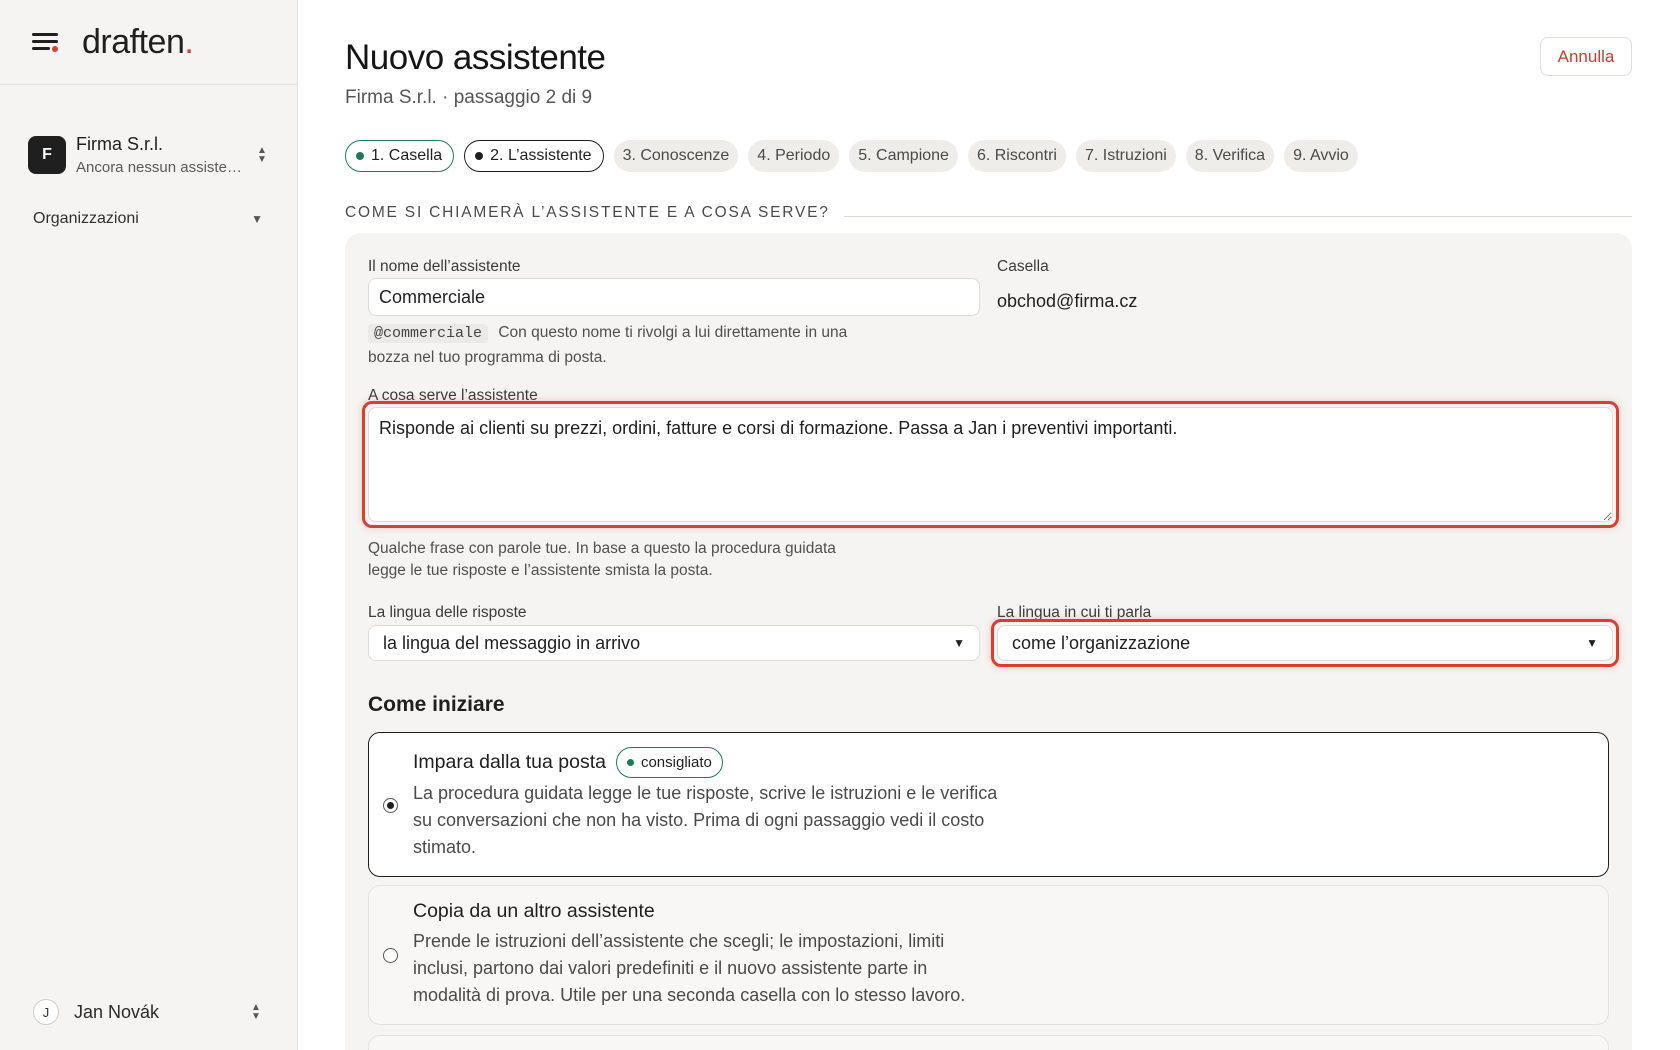  I want to click on step-label: 5. Campione, so click(903, 155).